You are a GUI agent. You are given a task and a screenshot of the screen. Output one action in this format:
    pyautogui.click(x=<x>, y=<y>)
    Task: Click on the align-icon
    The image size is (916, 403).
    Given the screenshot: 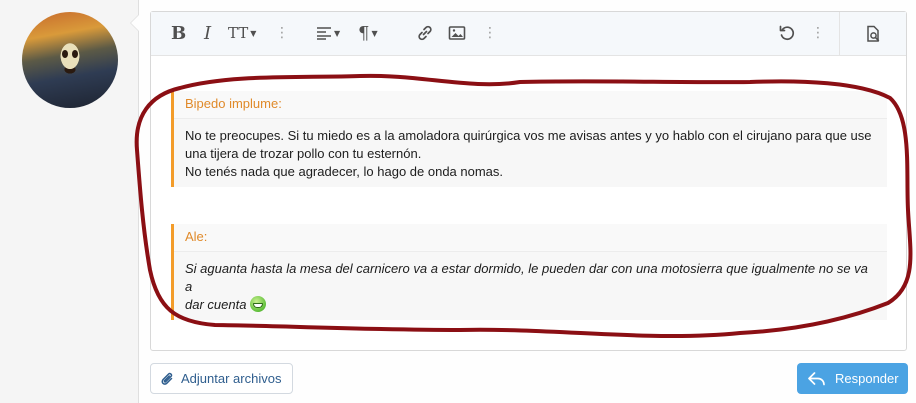 What is the action you would take?
    pyautogui.click(x=324, y=33)
    